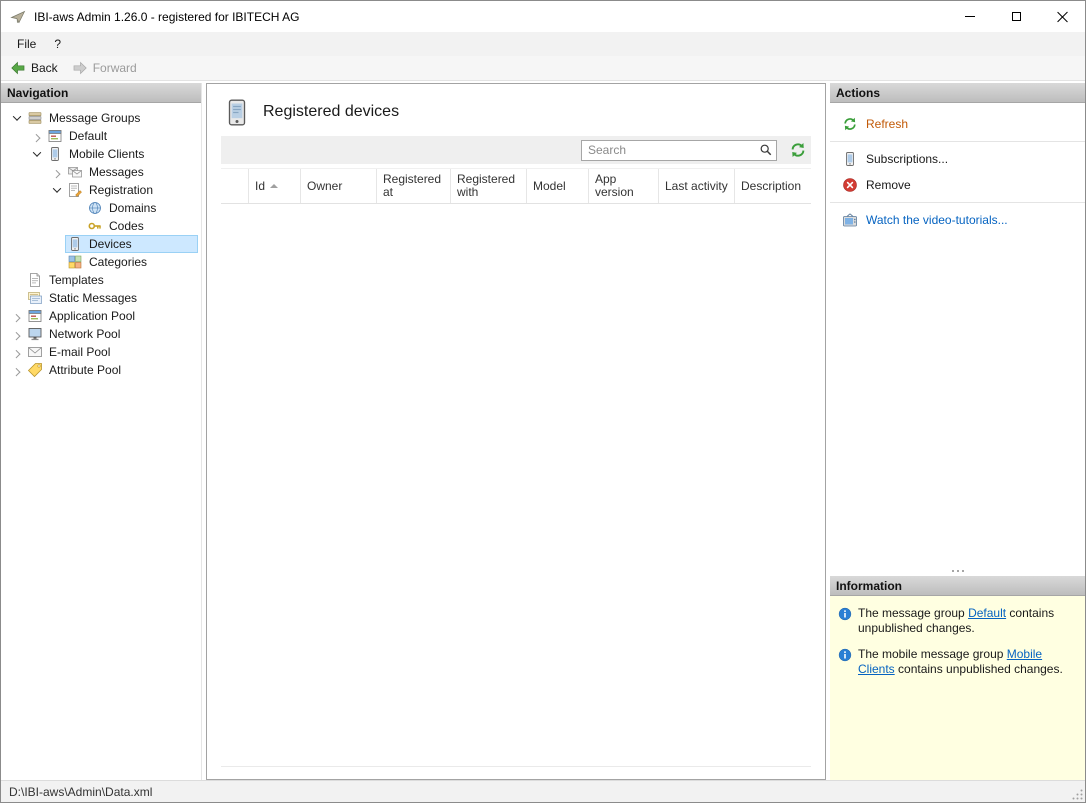  I want to click on maximize-button, so click(1016, 16).